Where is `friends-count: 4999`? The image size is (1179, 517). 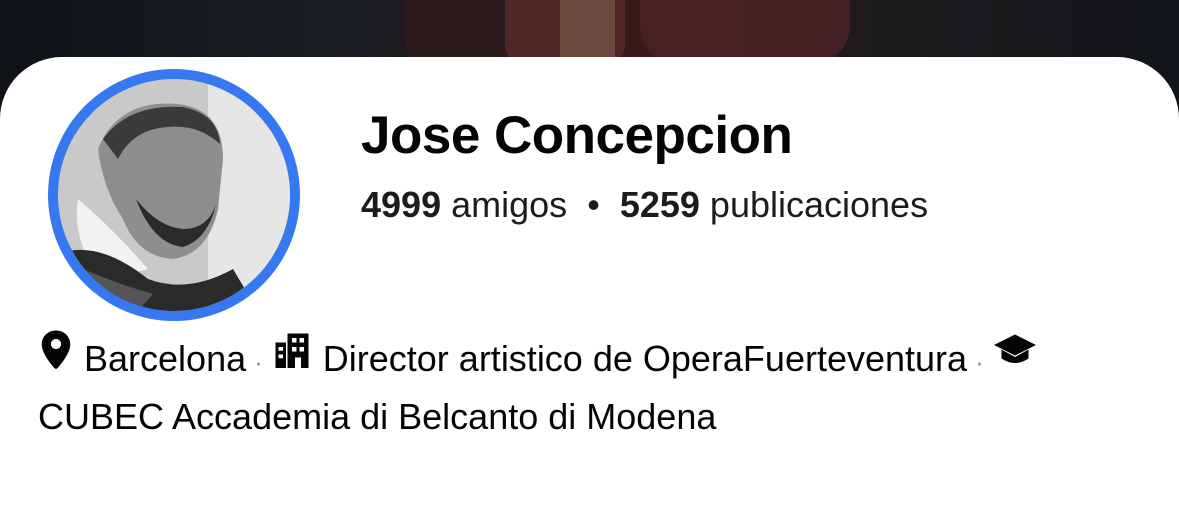
friends-count: 4999 is located at coordinates (401, 204).